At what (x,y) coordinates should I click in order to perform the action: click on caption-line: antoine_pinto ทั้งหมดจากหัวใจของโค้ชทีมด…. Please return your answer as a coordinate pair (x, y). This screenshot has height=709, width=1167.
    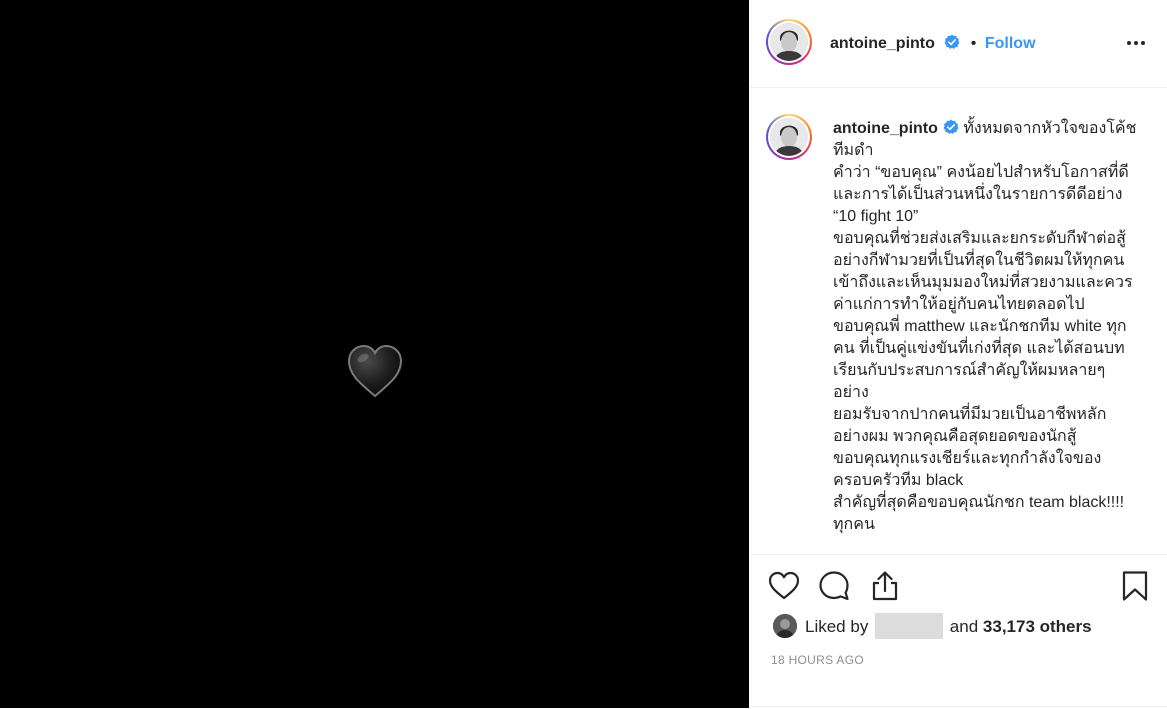
    Looking at the image, I should click on (986, 140).